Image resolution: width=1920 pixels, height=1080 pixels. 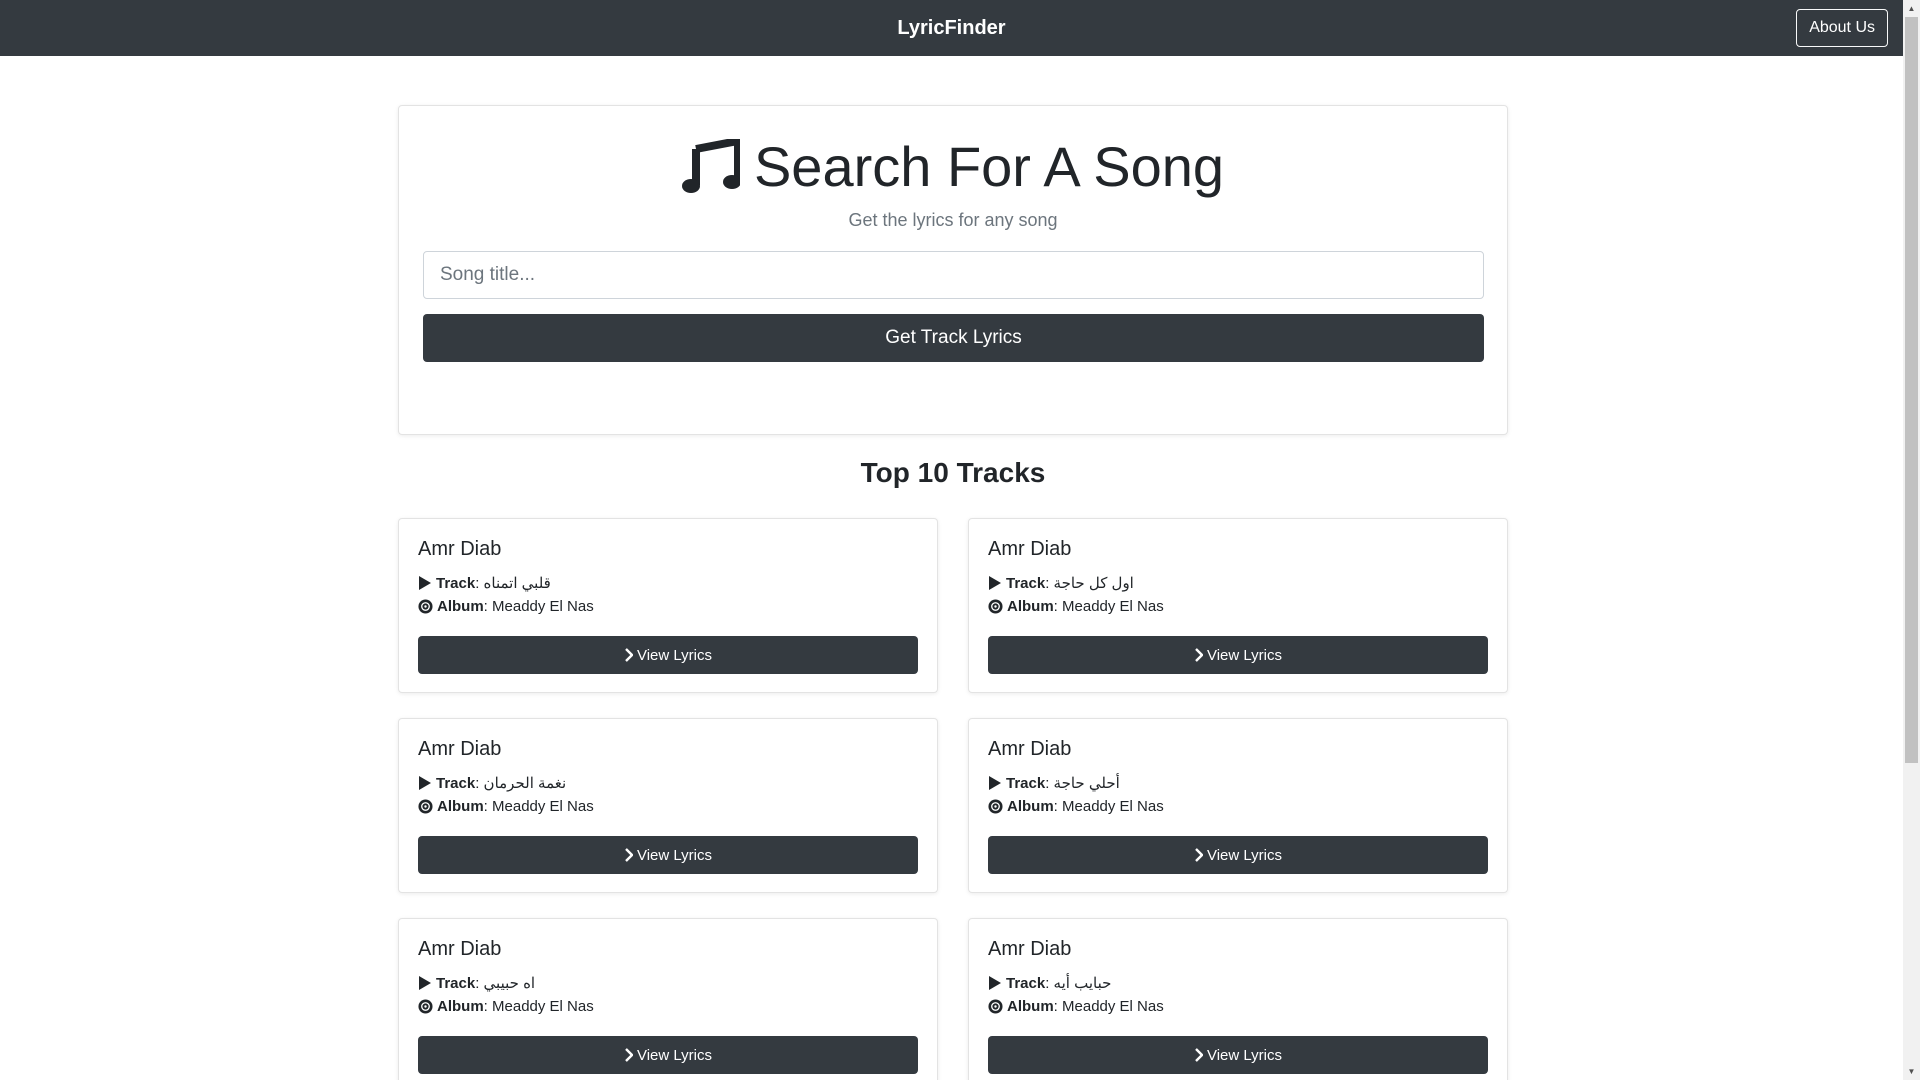 What do you see at coordinates (517, 583) in the screenshot?
I see `track-title: قلبي اتمناه` at bounding box center [517, 583].